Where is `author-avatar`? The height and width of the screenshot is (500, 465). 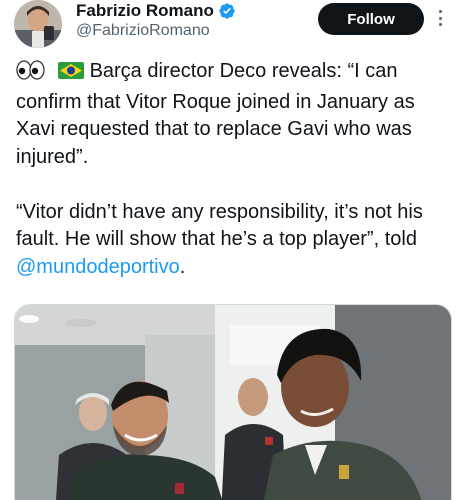 author-avatar is located at coordinates (38, 24).